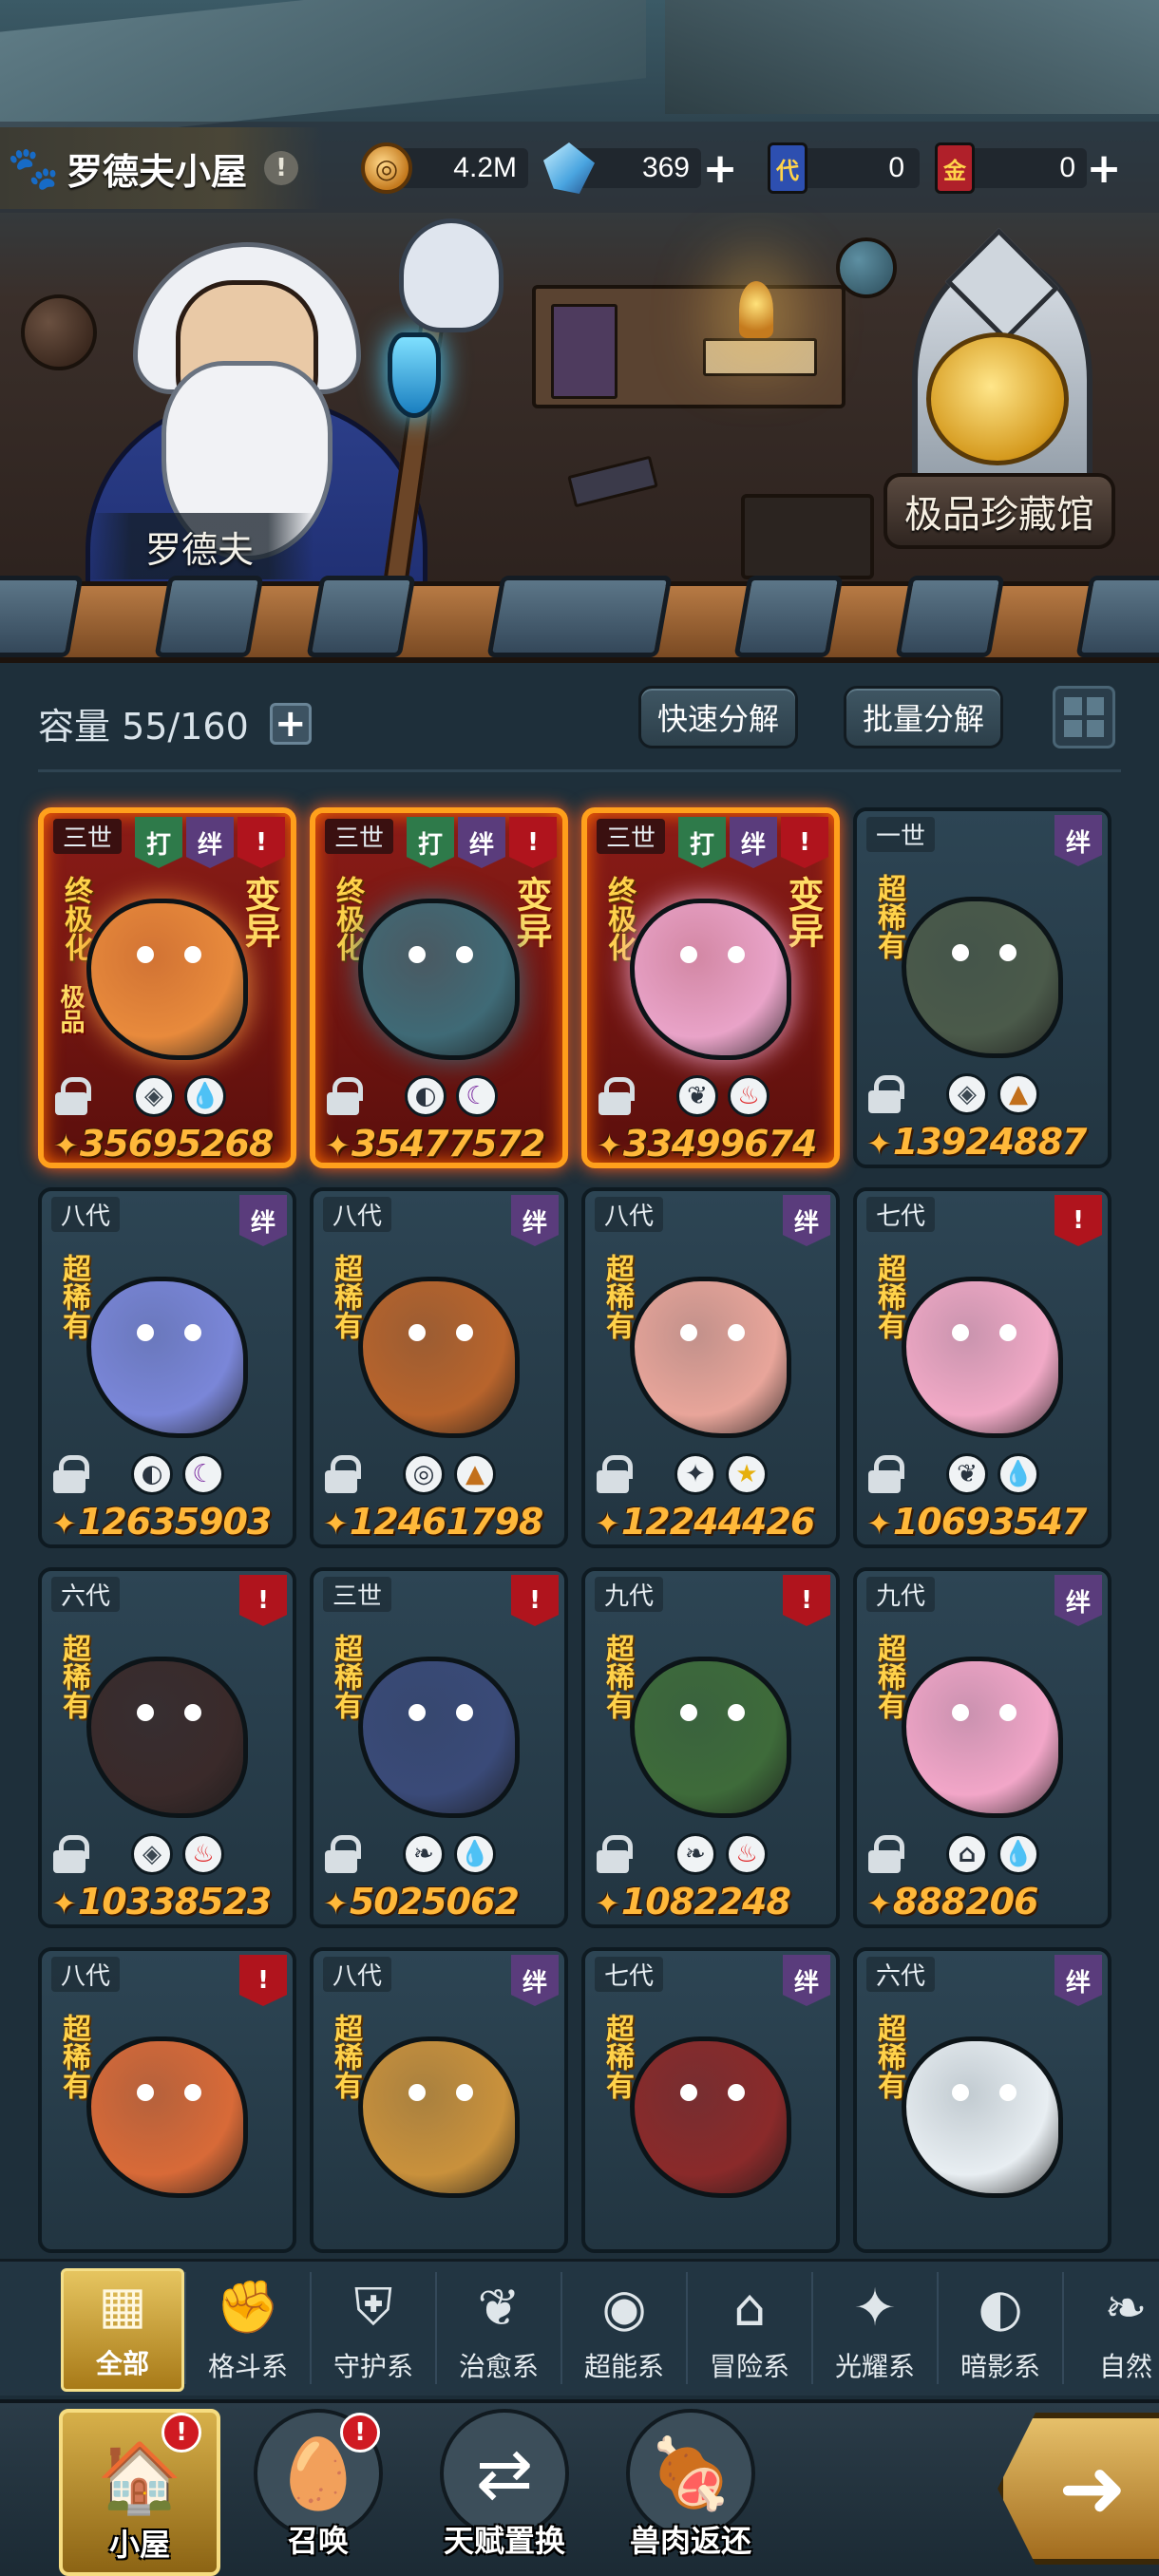 Image resolution: width=1159 pixels, height=2576 pixels. Describe the element at coordinates (749, 2330) in the screenshot. I see `tab-lantern: ⌂ 冒险系` at that location.